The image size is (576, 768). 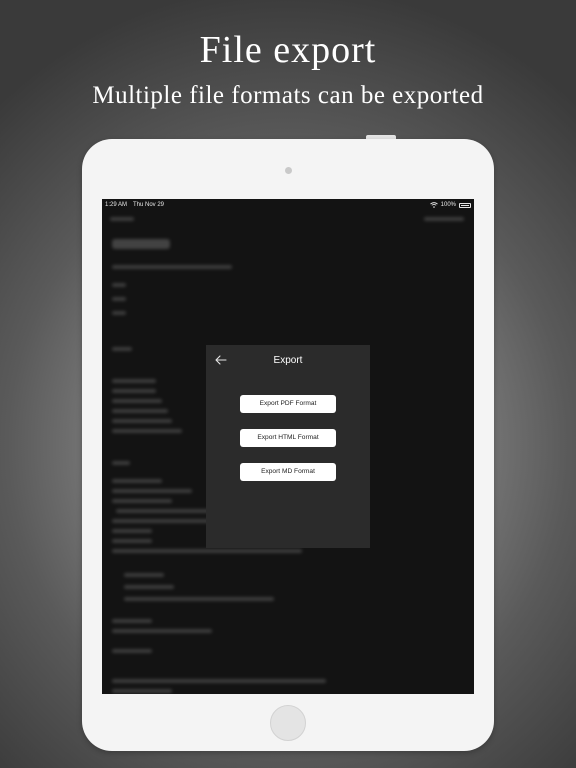 What do you see at coordinates (288, 472) in the screenshot?
I see `export-md-button: Export MD Format` at bounding box center [288, 472].